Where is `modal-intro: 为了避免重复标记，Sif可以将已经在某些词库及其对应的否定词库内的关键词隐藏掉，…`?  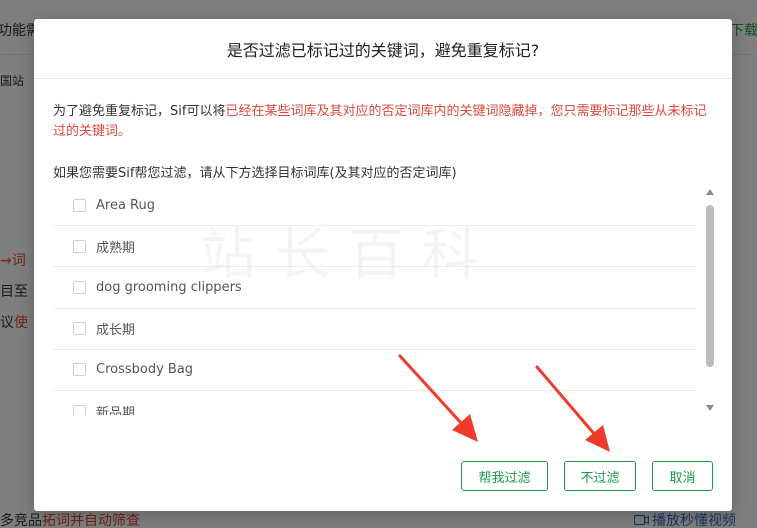 modal-intro: 为了避免重复标记，Sif可以将已经在某些词库及其对应的否定词库内的关键词隐藏掉，… is located at coordinates (383, 122).